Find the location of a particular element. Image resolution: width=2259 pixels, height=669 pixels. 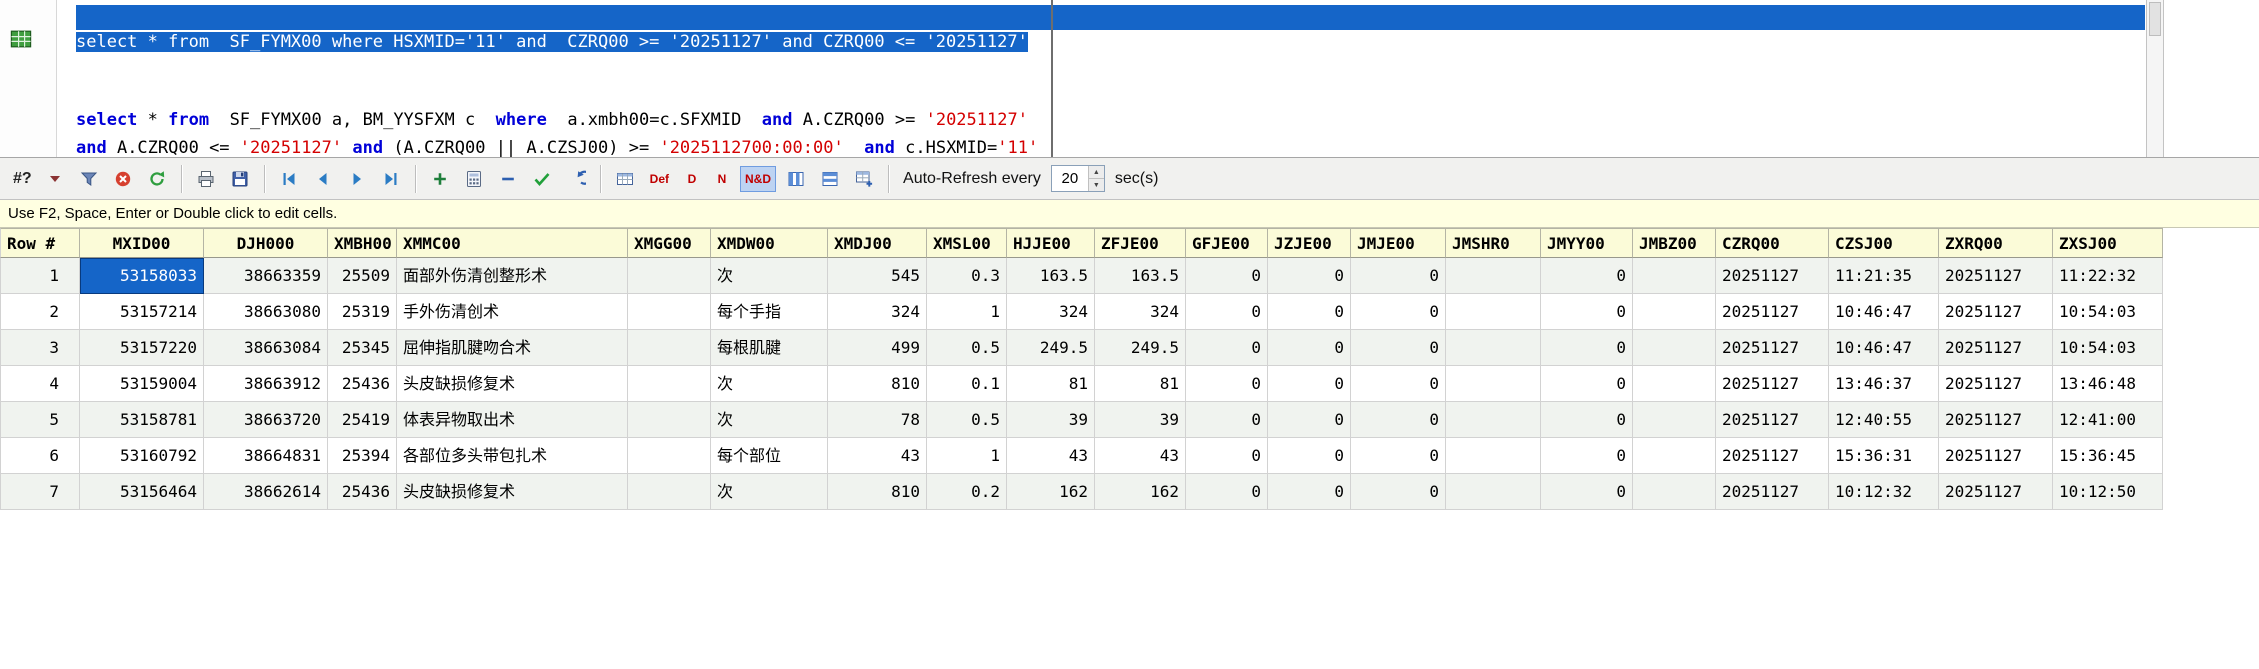

grid-cell: 53158781 is located at coordinates (142, 420).